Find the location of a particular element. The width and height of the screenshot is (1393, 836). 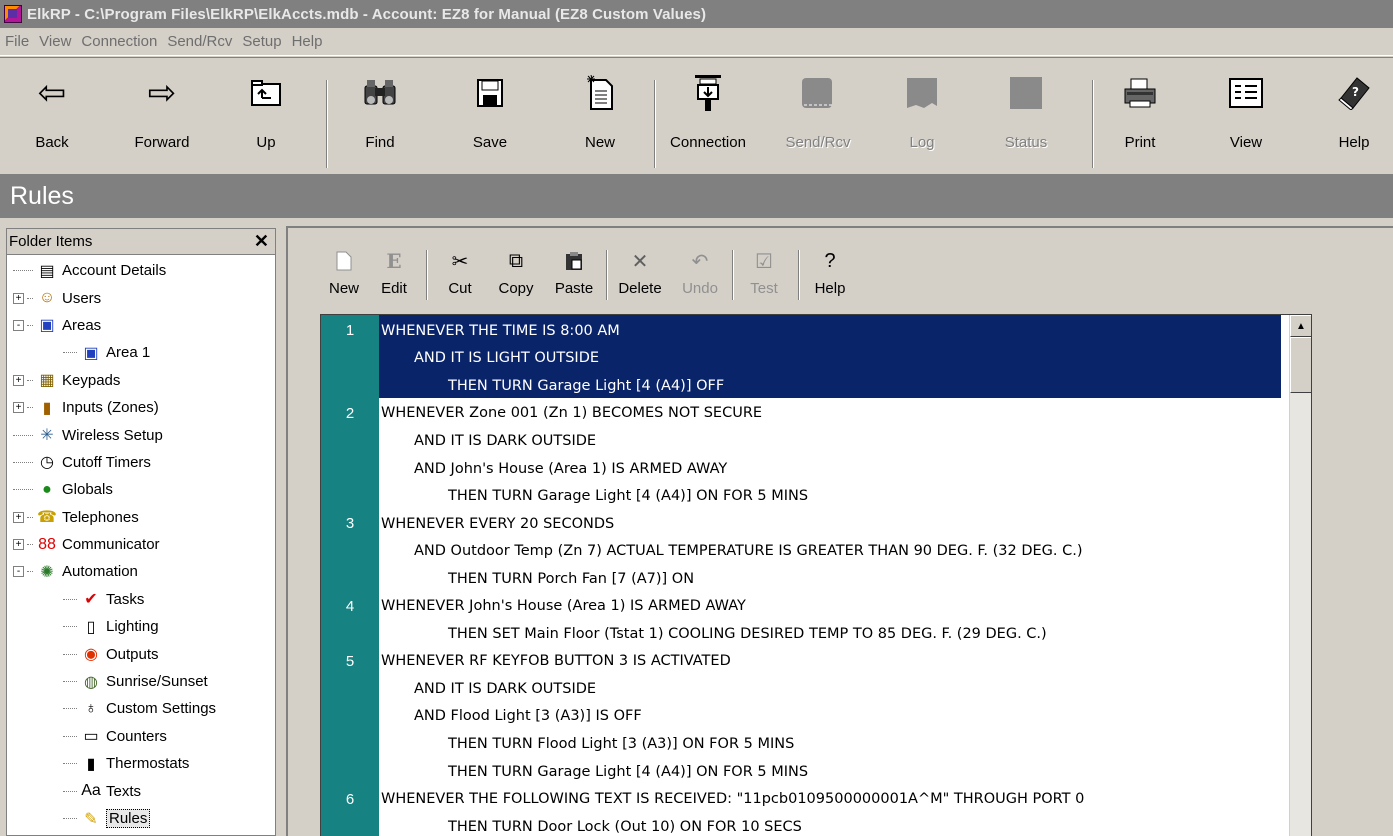

tree-item: ▤ Account Details is located at coordinates (141, 270).